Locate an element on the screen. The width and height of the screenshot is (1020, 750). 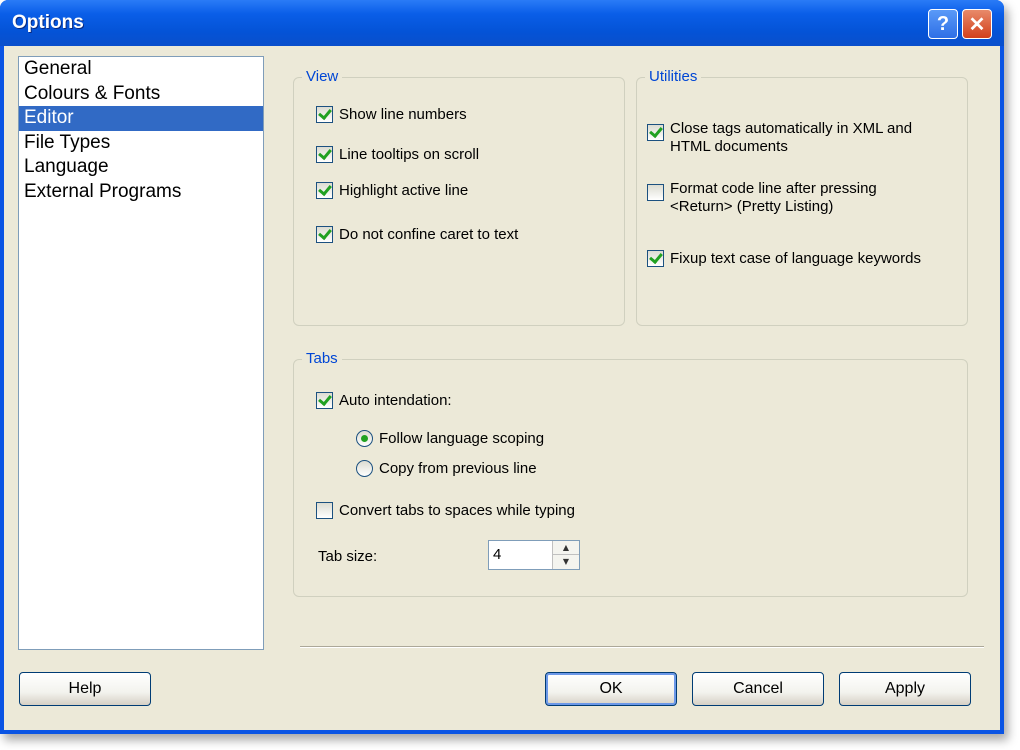
help-title-button: ? is located at coordinates (943, 24).